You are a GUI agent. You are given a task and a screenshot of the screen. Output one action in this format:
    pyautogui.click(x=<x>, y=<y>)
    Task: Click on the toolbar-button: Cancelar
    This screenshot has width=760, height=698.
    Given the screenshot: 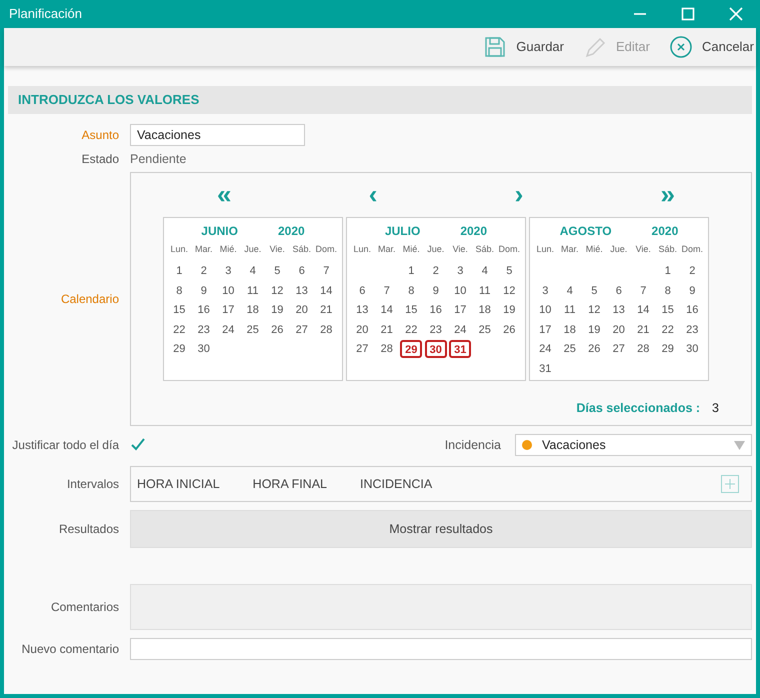 What is the action you would take?
    pyautogui.click(x=712, y=47)
    